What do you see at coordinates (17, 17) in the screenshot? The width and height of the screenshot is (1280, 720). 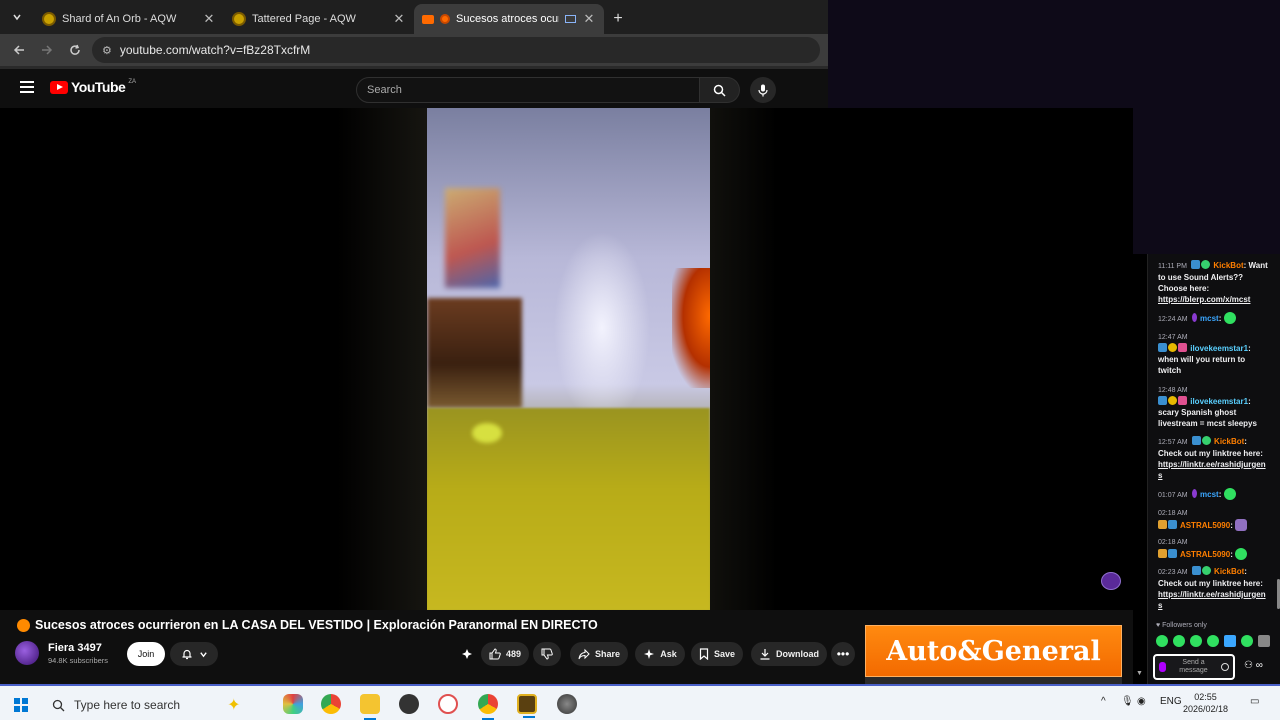 I see `tab-search-button` at bounding box center [17, 17].